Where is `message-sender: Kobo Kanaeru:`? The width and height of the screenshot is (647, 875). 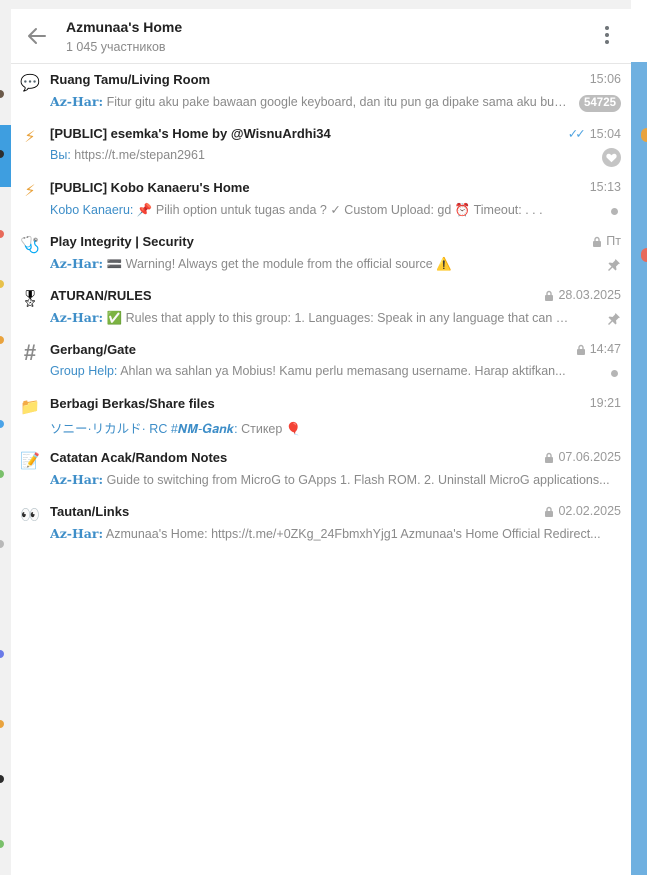
message-sender: Kobo Kanaeru: is located at coordinates (92, 210).